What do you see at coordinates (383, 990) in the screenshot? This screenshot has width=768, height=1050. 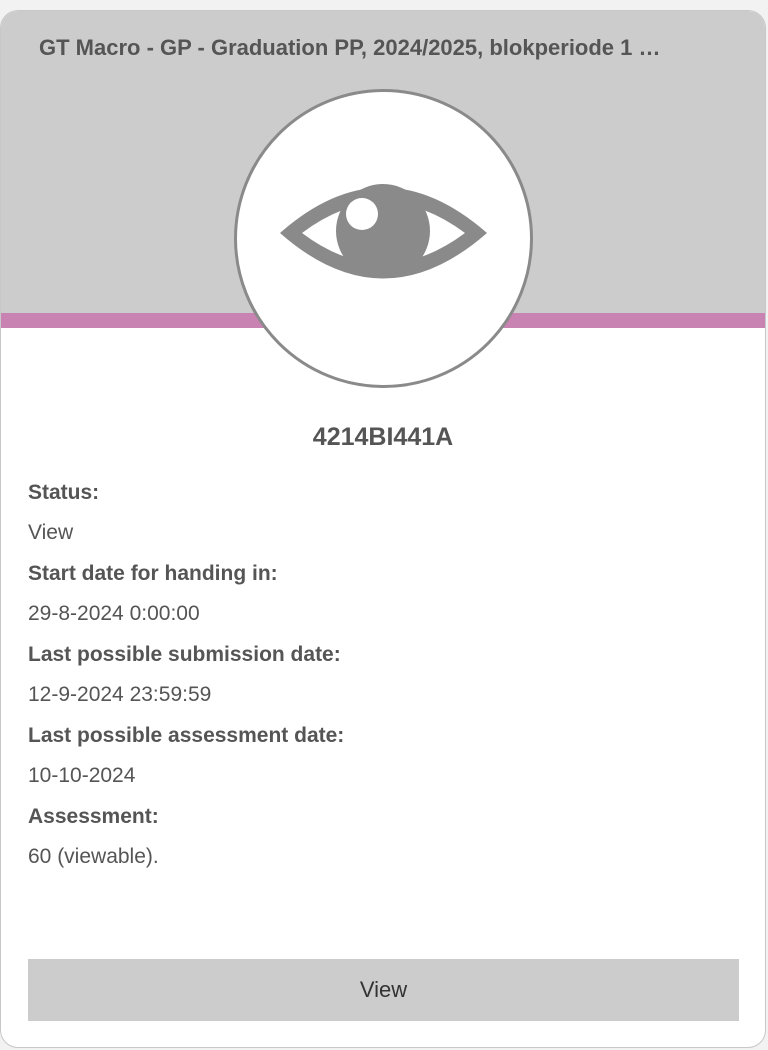 I see `view-button: View` at bounding box center [383, 990].